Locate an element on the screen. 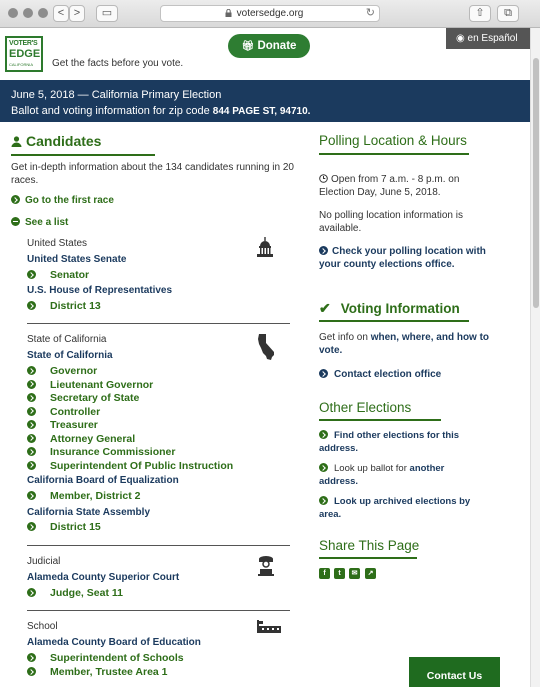 Image resolution: width=540 pixels, height=695 pixels. race-body: California State Assembly is located at coordinates (88, 512).